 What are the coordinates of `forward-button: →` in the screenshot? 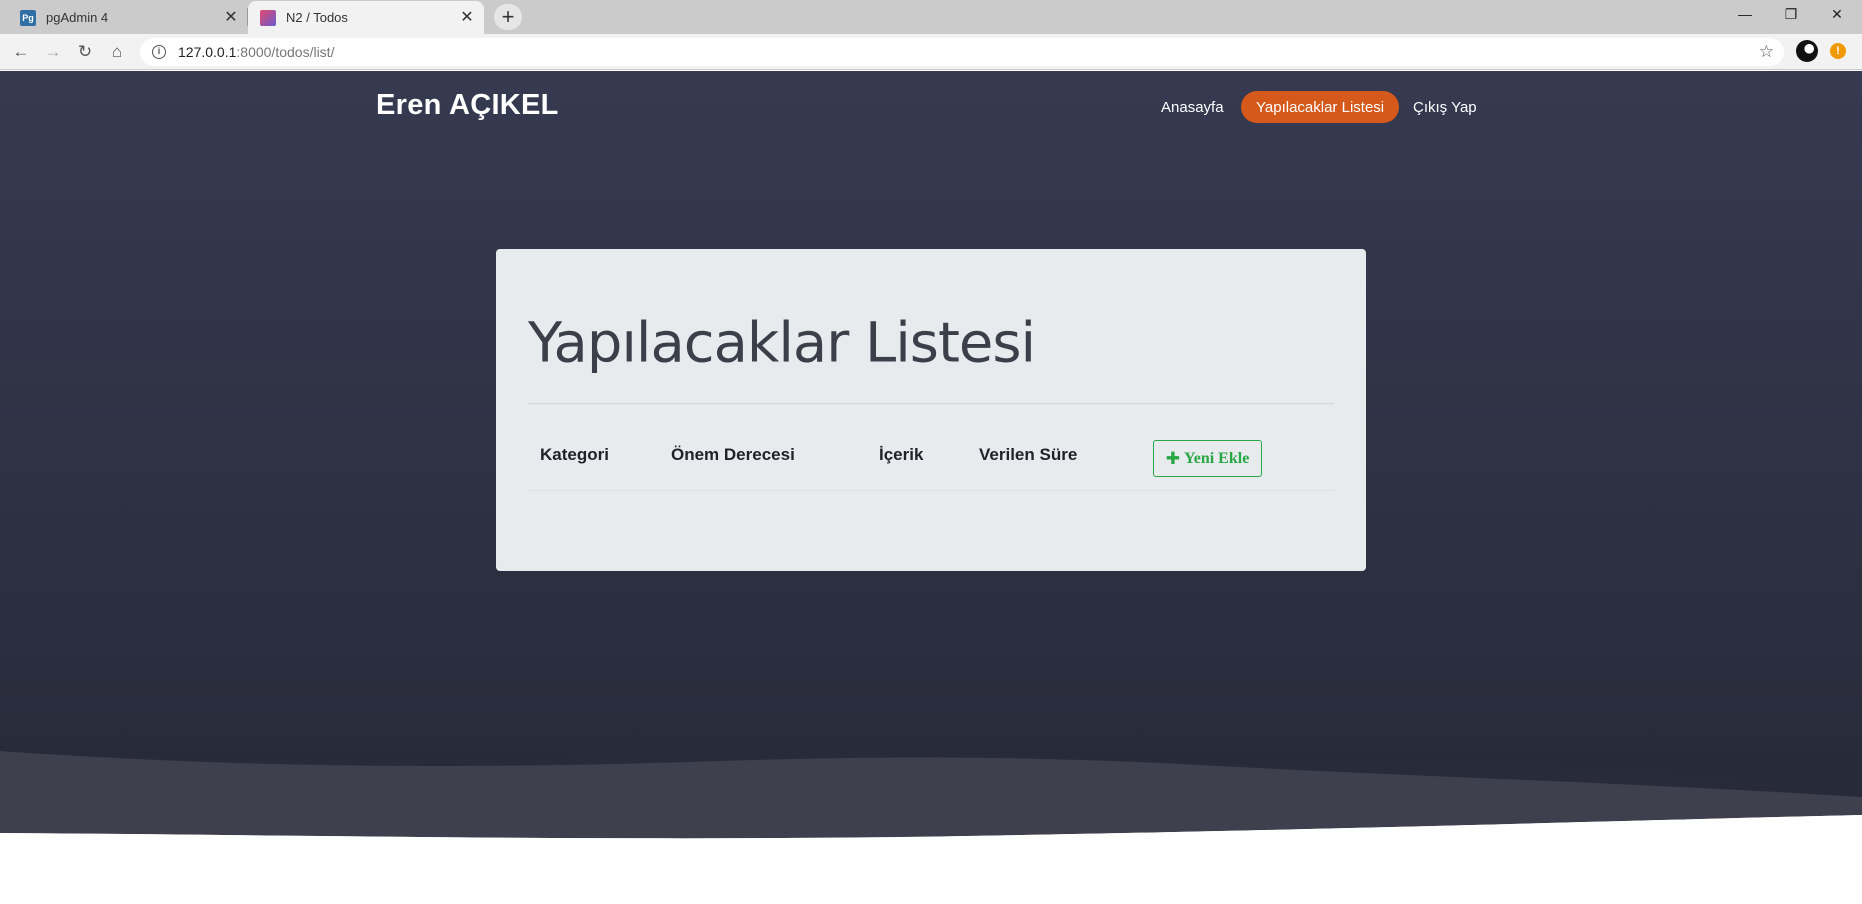 It's located at (53, 52).